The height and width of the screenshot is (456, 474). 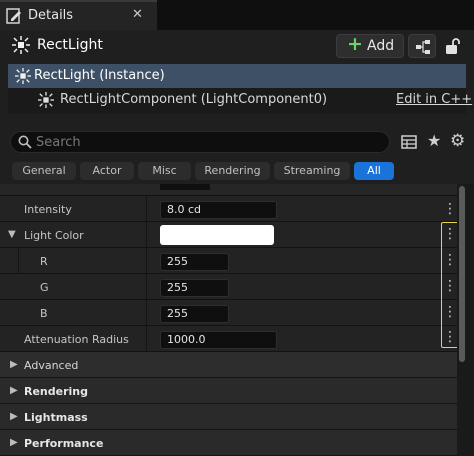 What do you see at coordinates (51, 365) in the screenshot?
I see `section-advanced-label: Advanced` at bounding box center [51, 365].